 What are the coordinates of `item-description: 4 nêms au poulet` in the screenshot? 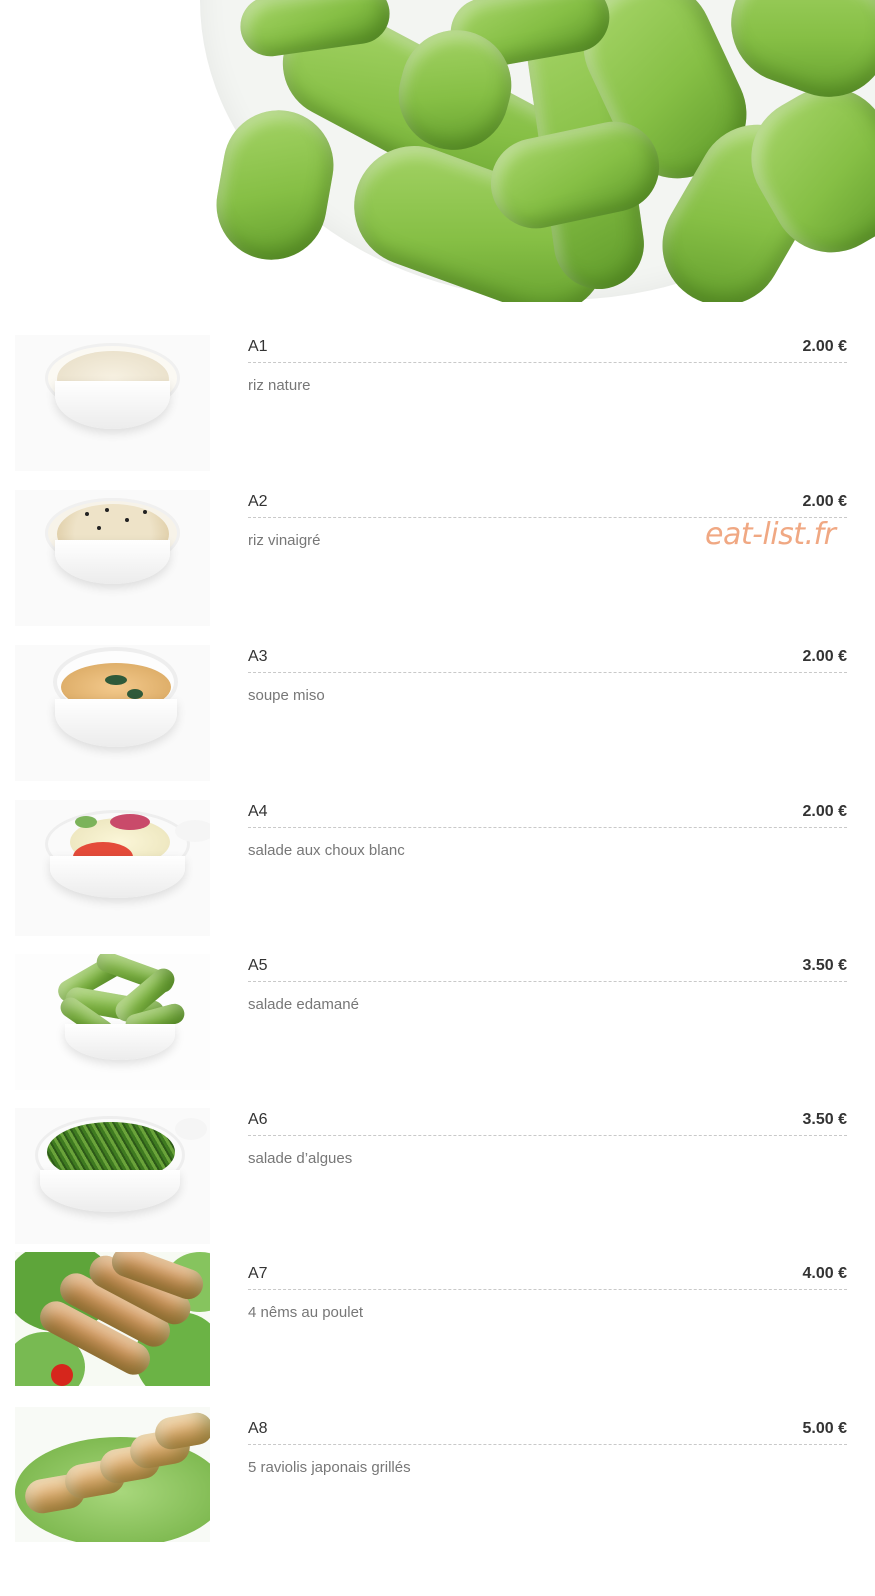 It's located at (306, 1312).